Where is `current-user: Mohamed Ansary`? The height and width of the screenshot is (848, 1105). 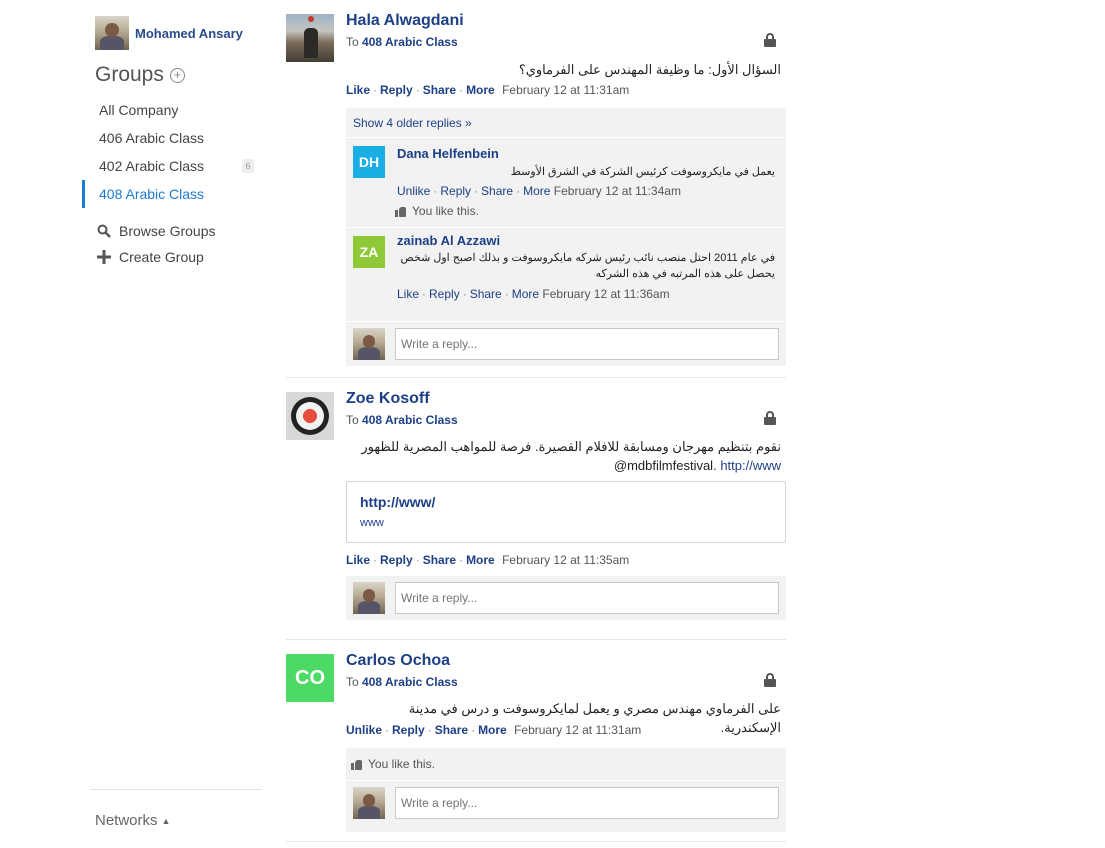
current-user: Mohamed Ansary is located at coordinates (169, 33).